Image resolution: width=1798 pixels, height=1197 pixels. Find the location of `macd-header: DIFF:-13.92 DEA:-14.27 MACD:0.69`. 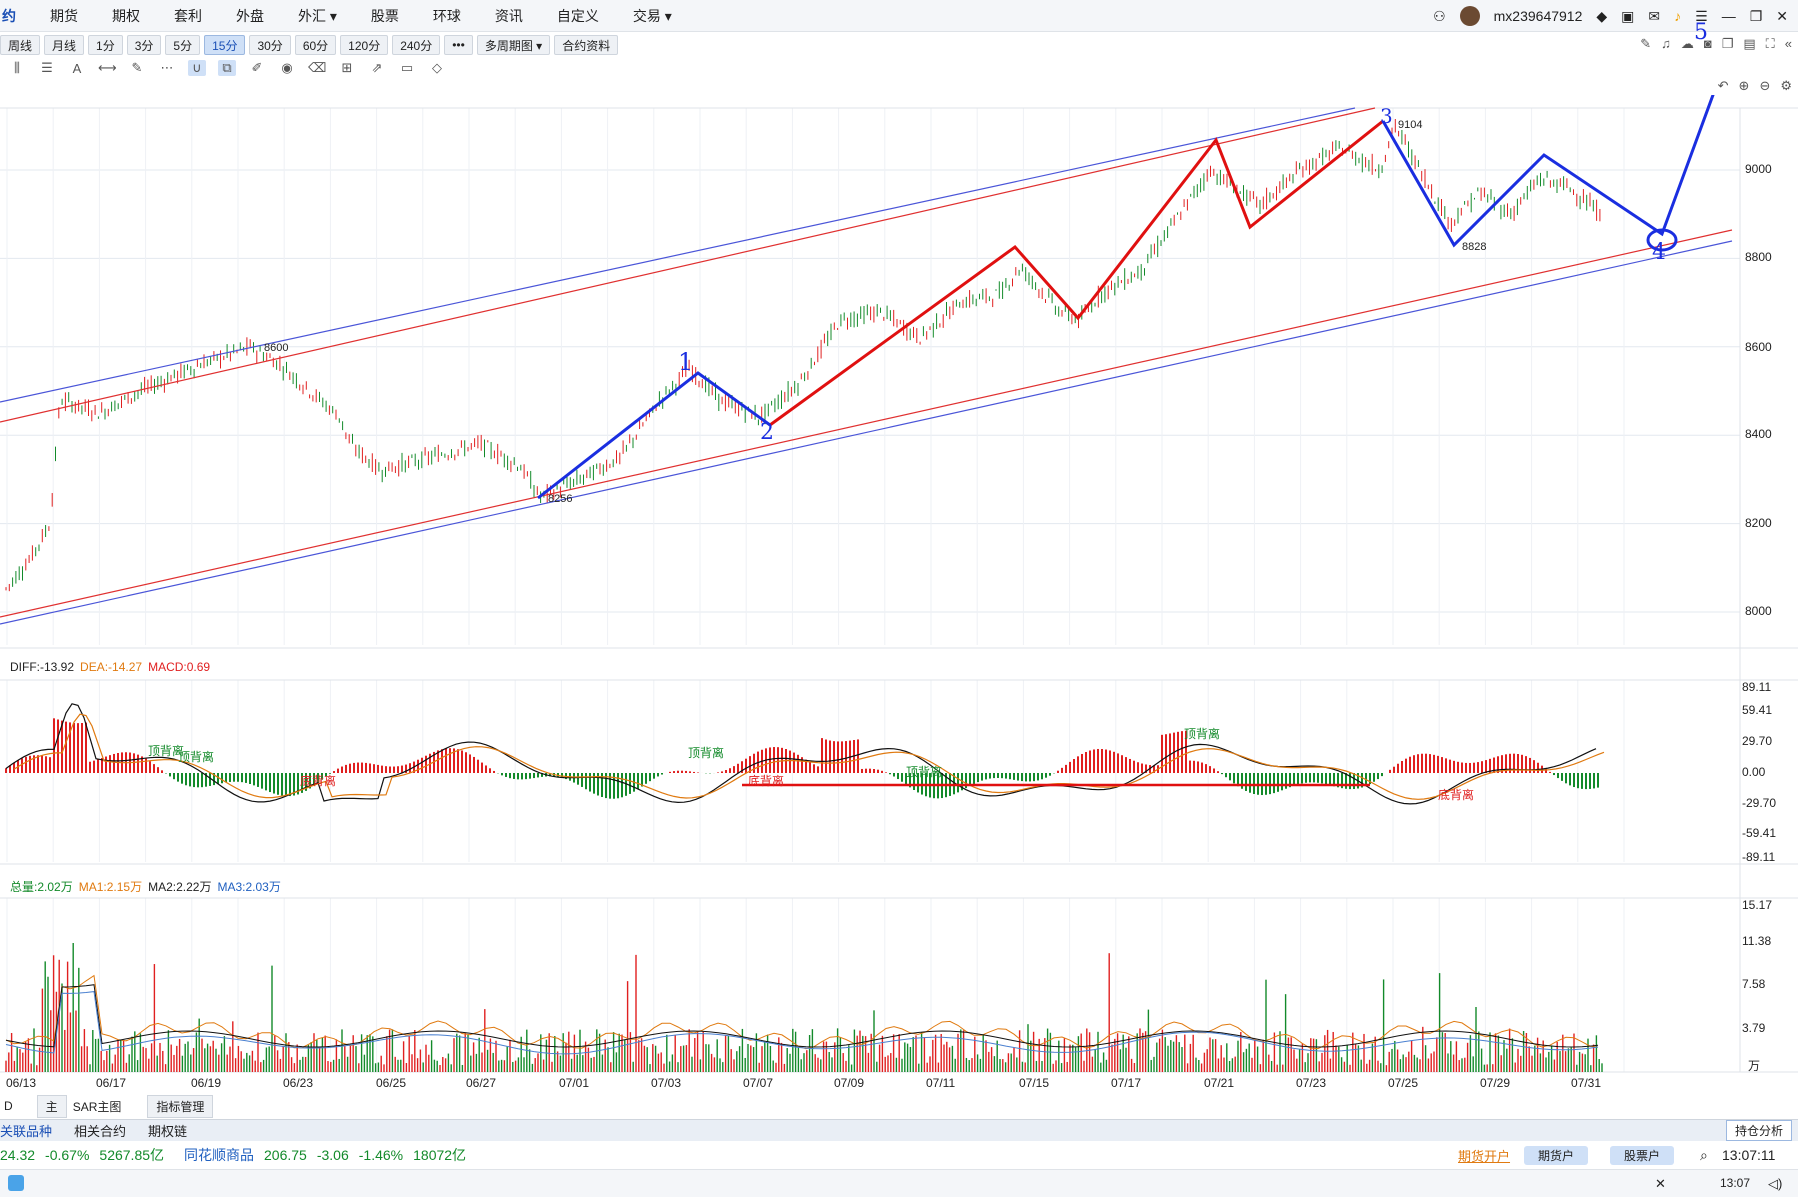

macd-header: DIFF:-13.92 DEA:-14.27 MACD:0.69 is located at coordinates (110, 667).